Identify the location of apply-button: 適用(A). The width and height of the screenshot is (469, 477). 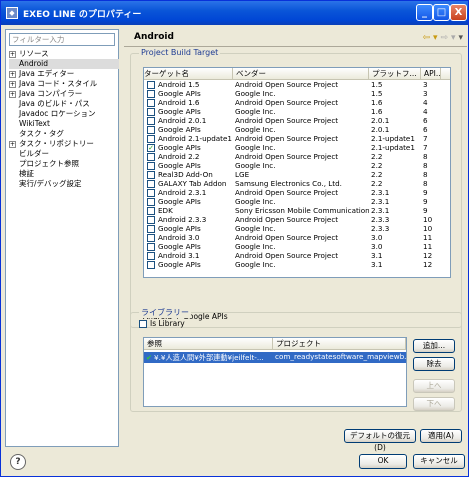
(441, 436).